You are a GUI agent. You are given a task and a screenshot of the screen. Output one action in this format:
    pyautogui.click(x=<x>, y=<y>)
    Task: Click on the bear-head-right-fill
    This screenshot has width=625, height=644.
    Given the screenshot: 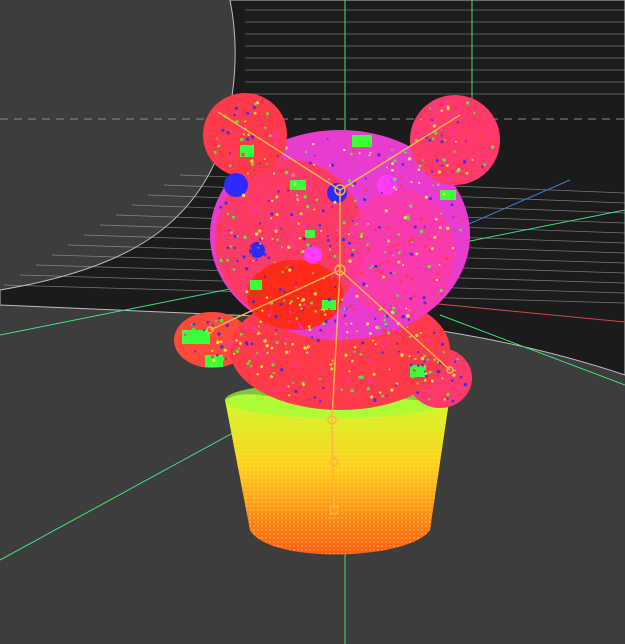 What is the action you would take?
    pyautogui.click(x=400, y=255)
    